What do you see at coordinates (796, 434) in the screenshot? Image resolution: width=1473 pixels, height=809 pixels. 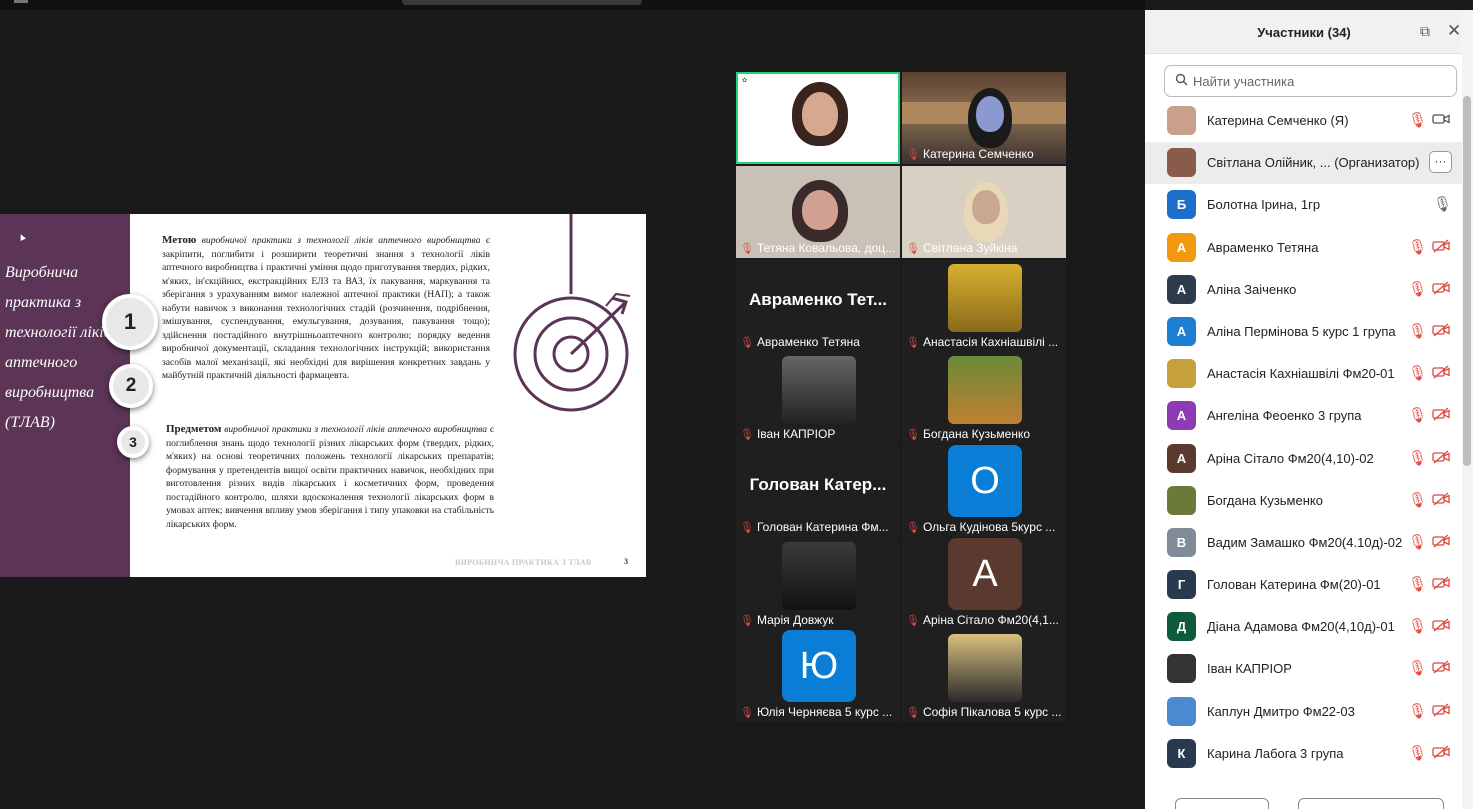 I see `tile-name-text: Іван КАПРІОР` at bounding box center [796, 434].